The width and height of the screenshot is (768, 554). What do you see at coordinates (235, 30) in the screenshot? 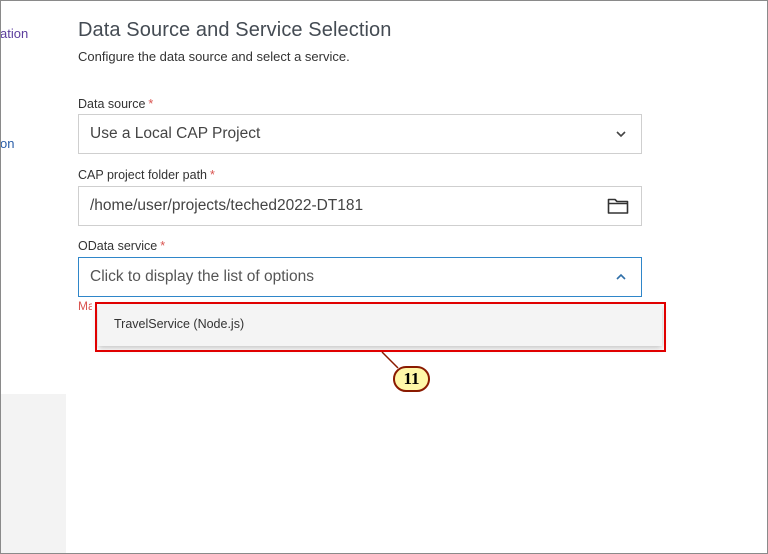
I see `page-title: Data Source and Service Selection` at bounding box center [235, 30].